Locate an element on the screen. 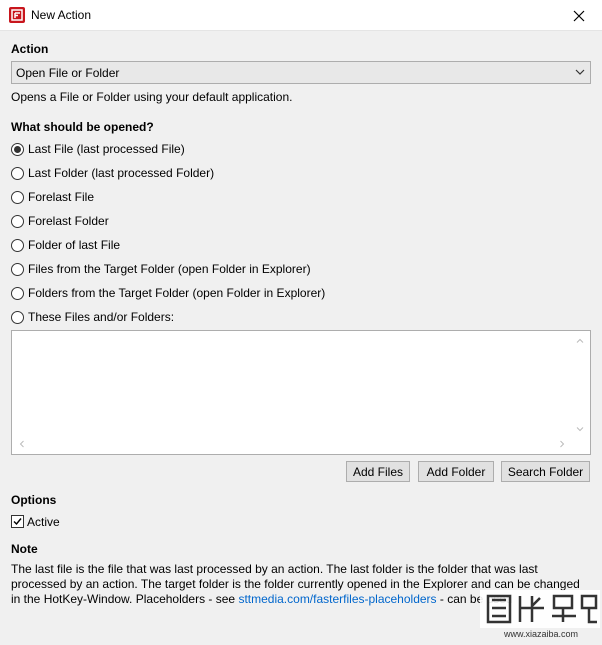 Image resolution: width=602 pixels, height=645 pixels. radio-forelast-folder: Forelast Folder is located at coordinates (60, 221).